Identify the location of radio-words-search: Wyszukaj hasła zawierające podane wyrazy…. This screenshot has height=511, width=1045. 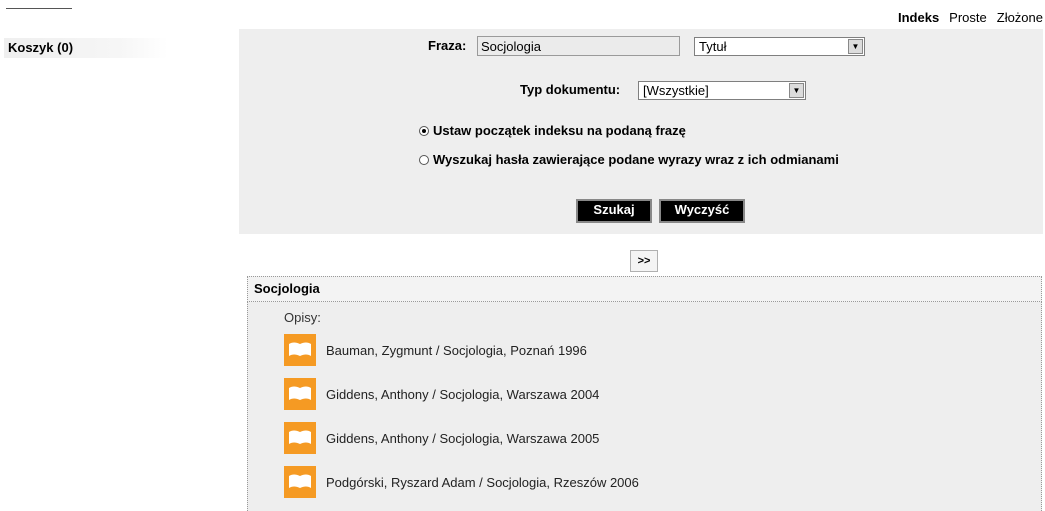
(629, 159).